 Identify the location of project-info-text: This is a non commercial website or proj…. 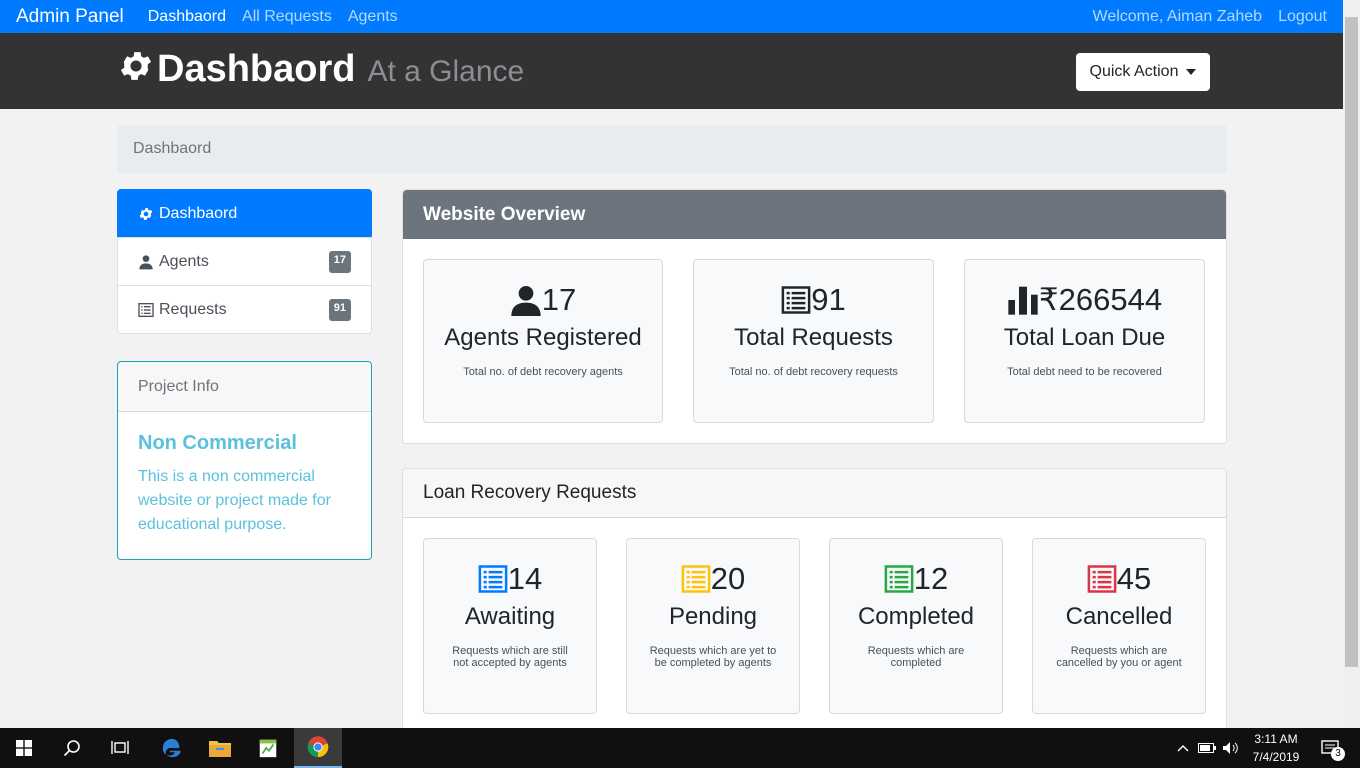
(234, 500).